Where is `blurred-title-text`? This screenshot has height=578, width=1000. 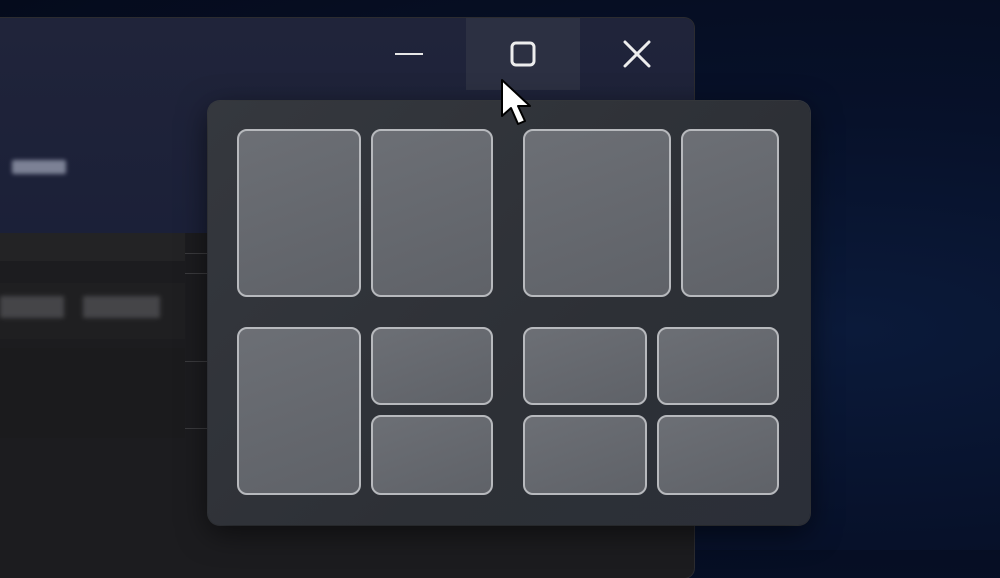
blurred-title-text is located at coordinates (39, 167).